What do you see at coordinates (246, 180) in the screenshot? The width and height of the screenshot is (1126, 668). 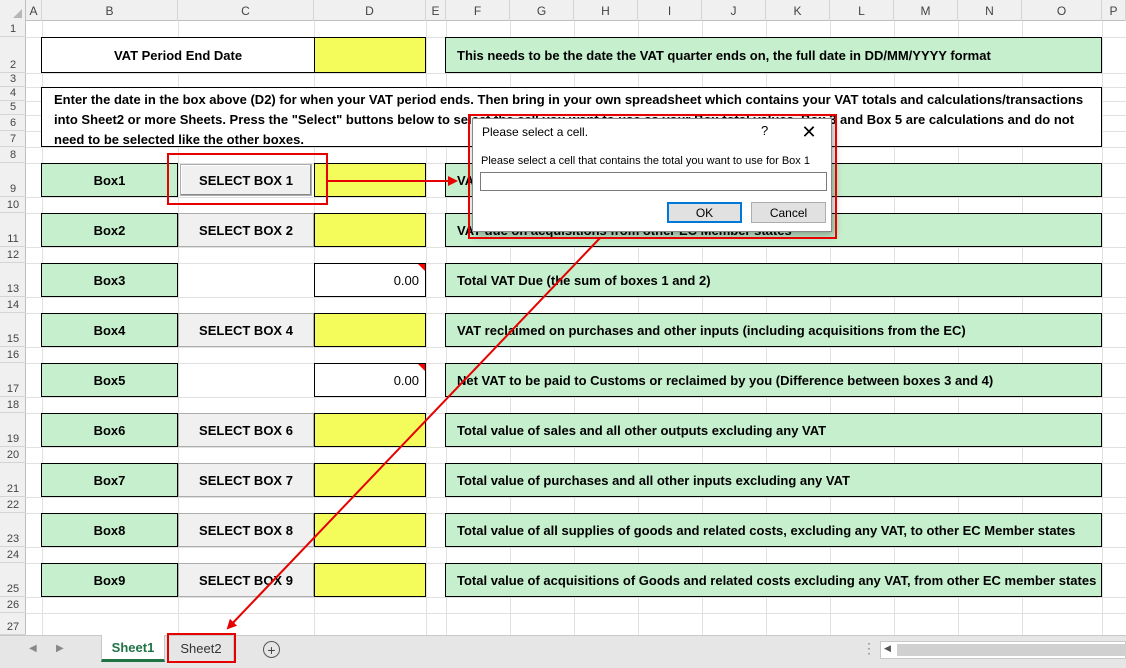 I see `select-box-1-button: SELECT BOX 1` at bounding box center [246, 180].